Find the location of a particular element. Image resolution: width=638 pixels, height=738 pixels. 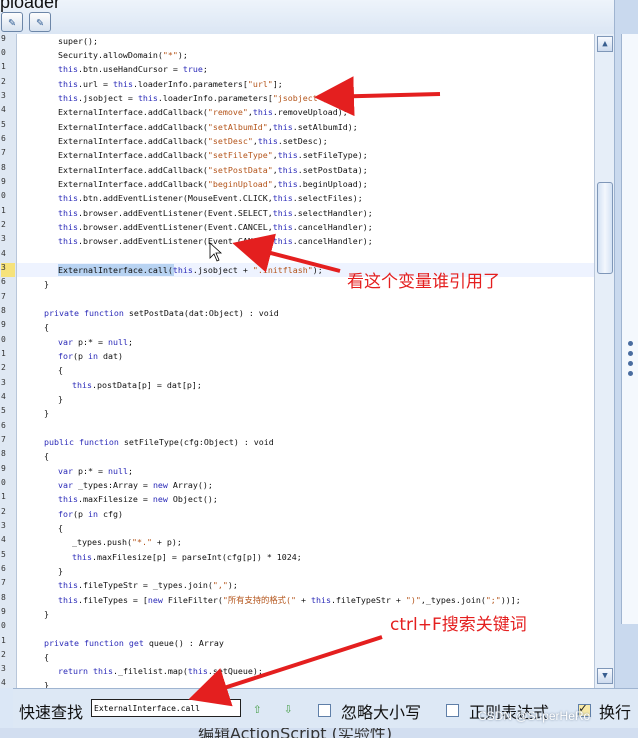

arrow-up-icon: ⇧ is located at coordinates (257, 709).